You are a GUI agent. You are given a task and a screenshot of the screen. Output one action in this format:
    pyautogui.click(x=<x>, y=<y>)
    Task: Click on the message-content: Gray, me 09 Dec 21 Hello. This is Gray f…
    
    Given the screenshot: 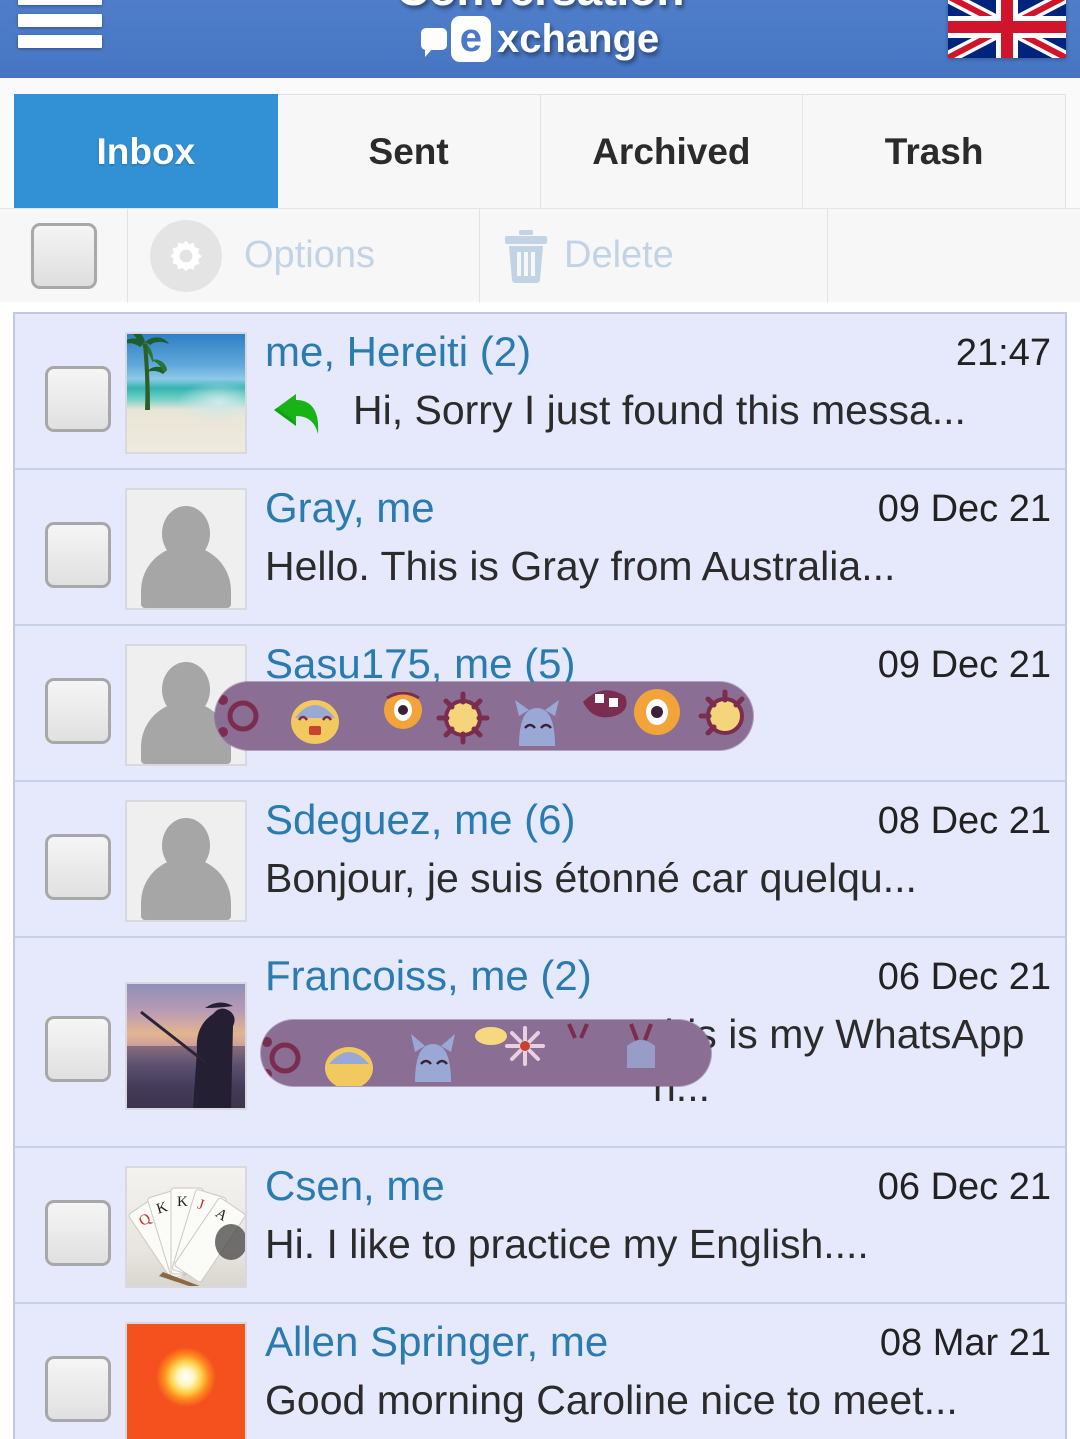 What is the action you would take?
    pyautogui.click(x=649, y=538)
    